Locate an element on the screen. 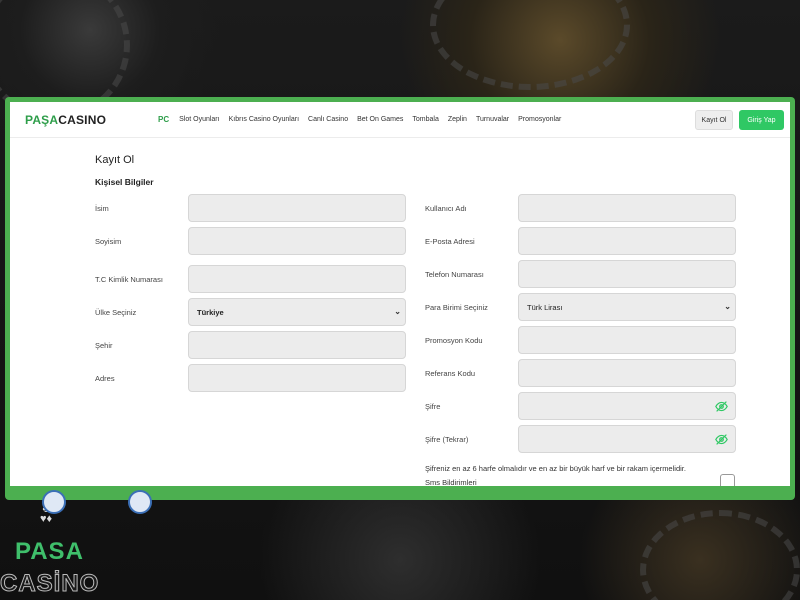 Image resolution: width=800 pixels, height=600 pixels. background-logo-top: PASA is located at coordinates (49, 551).